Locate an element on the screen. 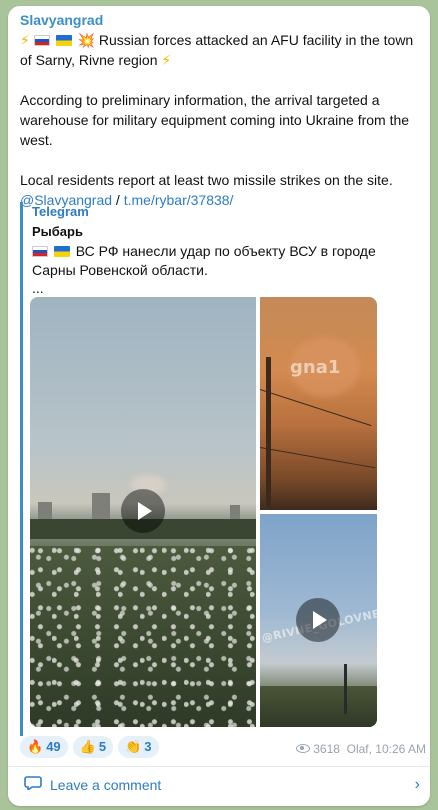 This screenshot has height=810, width=438. thumbs-up-icon: 👍 is located at coordinates (87, 746).